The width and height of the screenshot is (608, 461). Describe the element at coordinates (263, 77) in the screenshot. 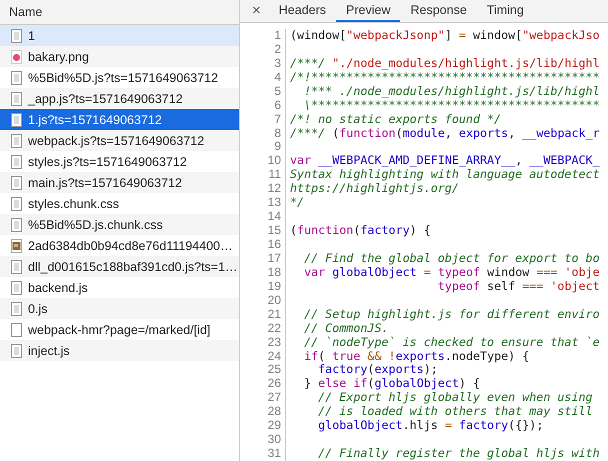

I see `line-number: 4` at that location.